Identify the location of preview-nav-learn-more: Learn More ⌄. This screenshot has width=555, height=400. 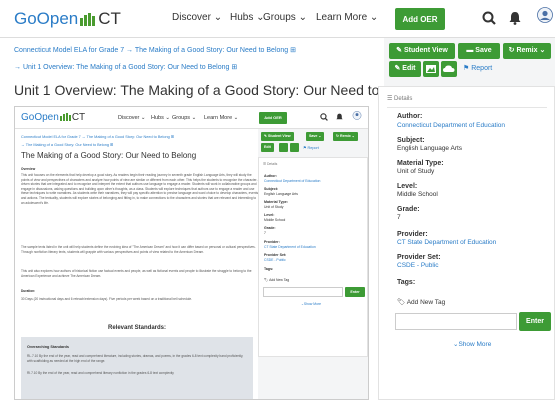
(221, 118).